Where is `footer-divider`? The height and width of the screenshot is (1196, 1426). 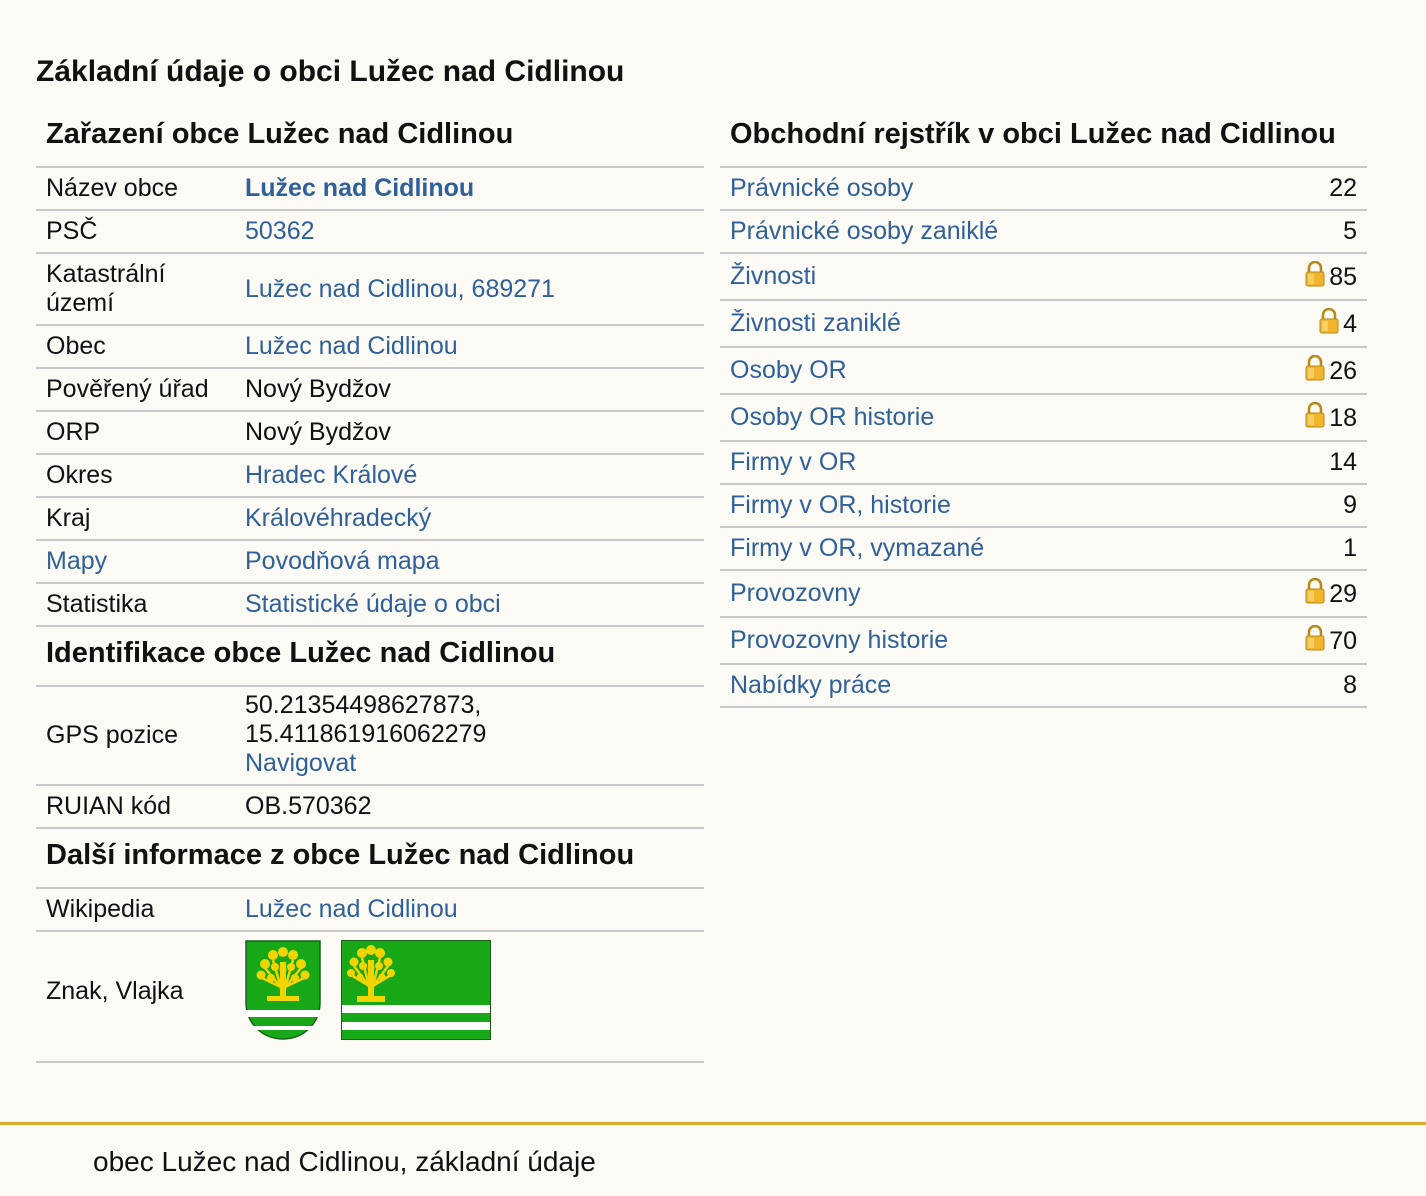
footer-divider is located at coordinates (713, 1123).